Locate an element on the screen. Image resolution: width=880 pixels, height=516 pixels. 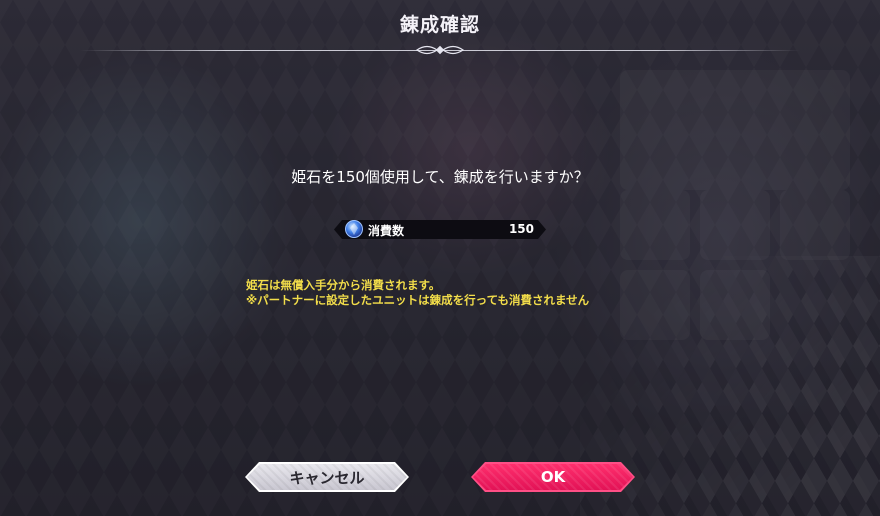
cancel-button-label: キャンセル is located at coordinates (327, 477).